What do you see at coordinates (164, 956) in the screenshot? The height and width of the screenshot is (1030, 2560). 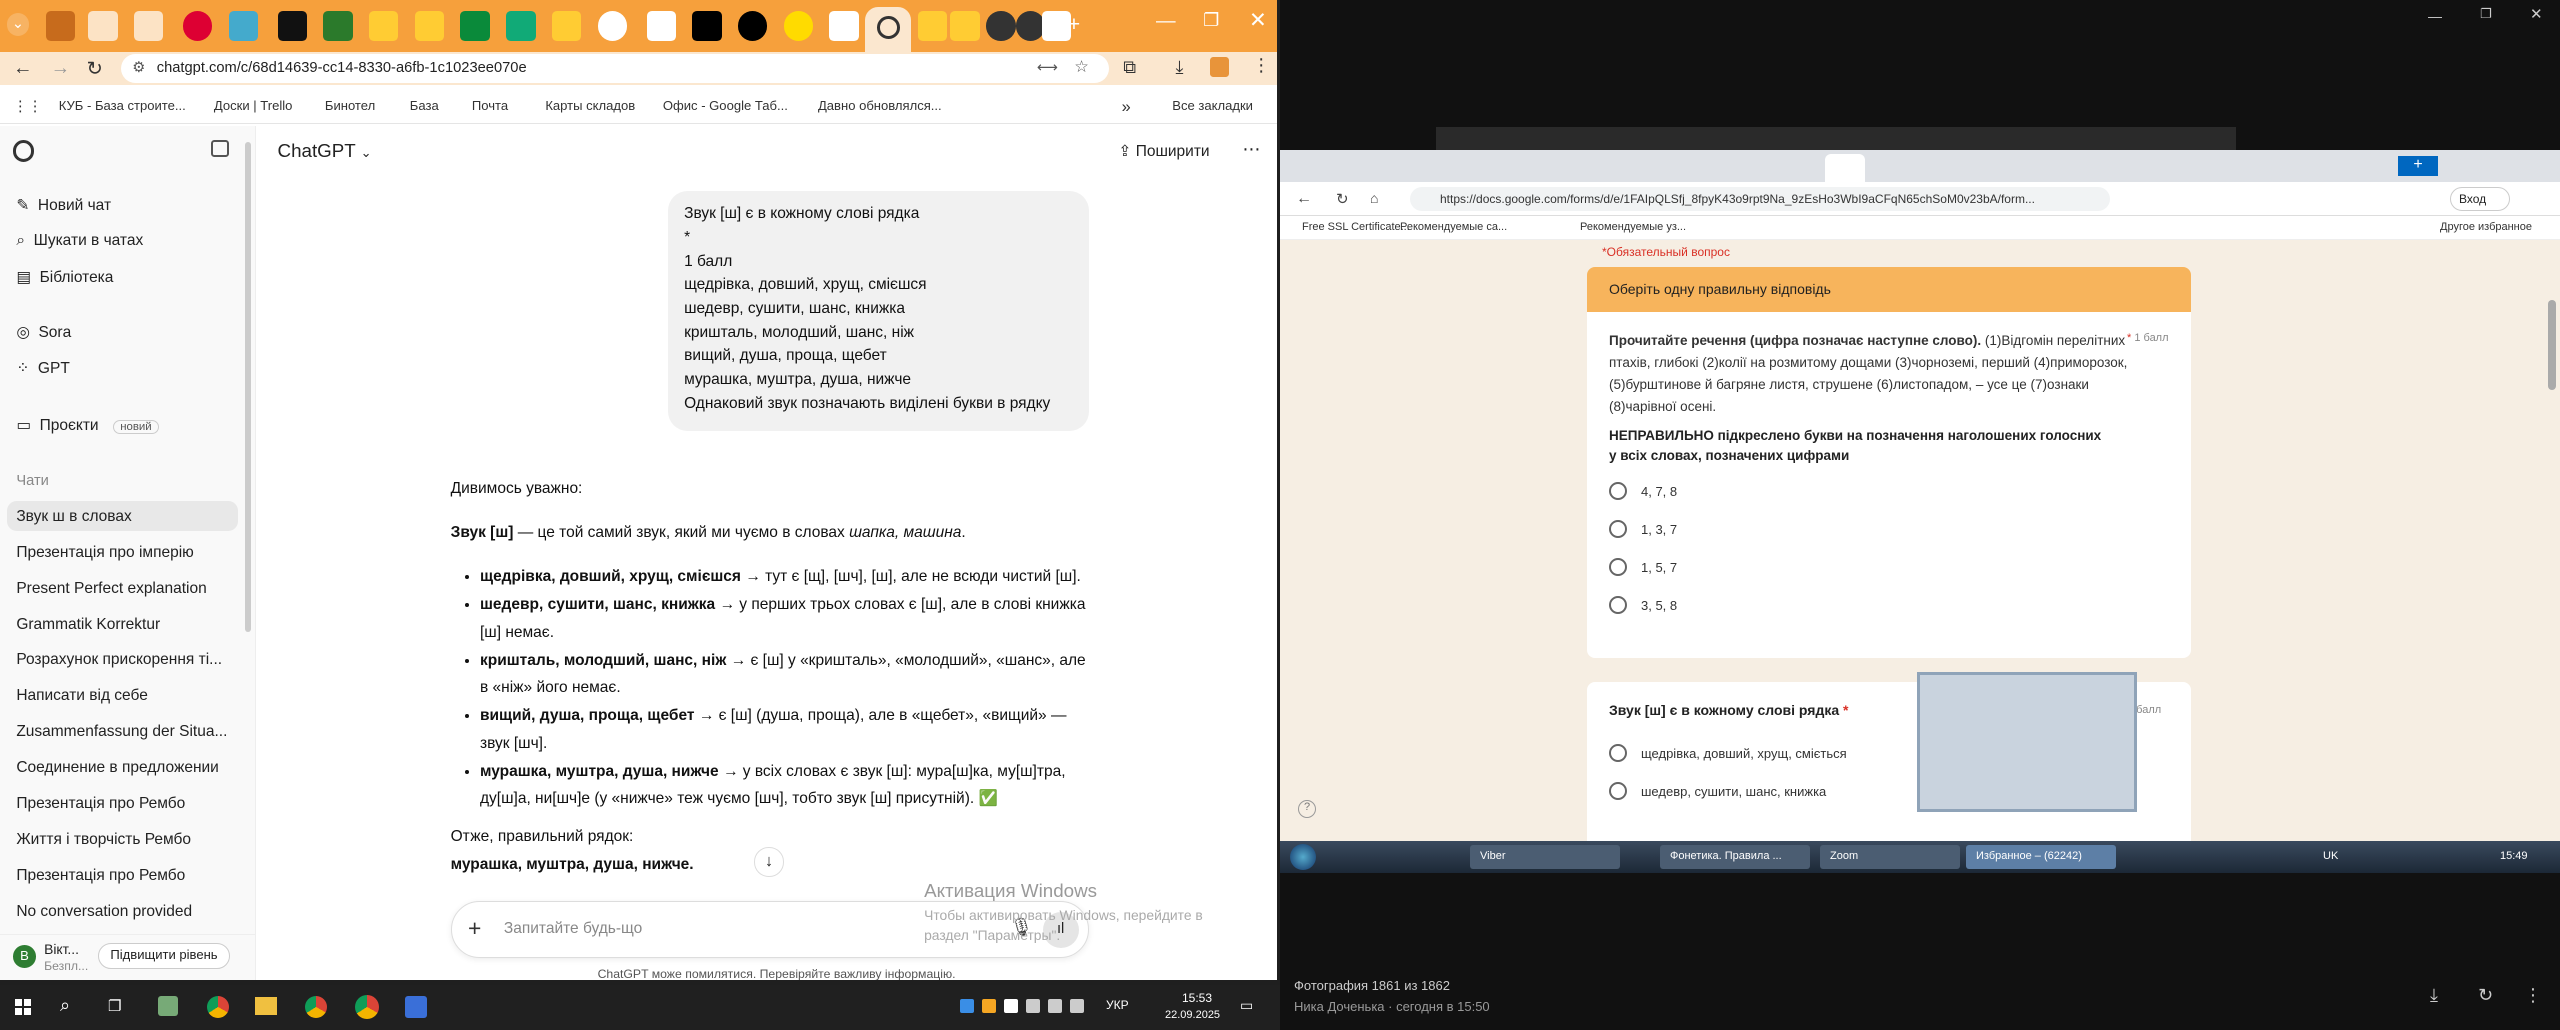 I see `upgrade-button: Підвищити рівень` at bounding box center [164, 956].